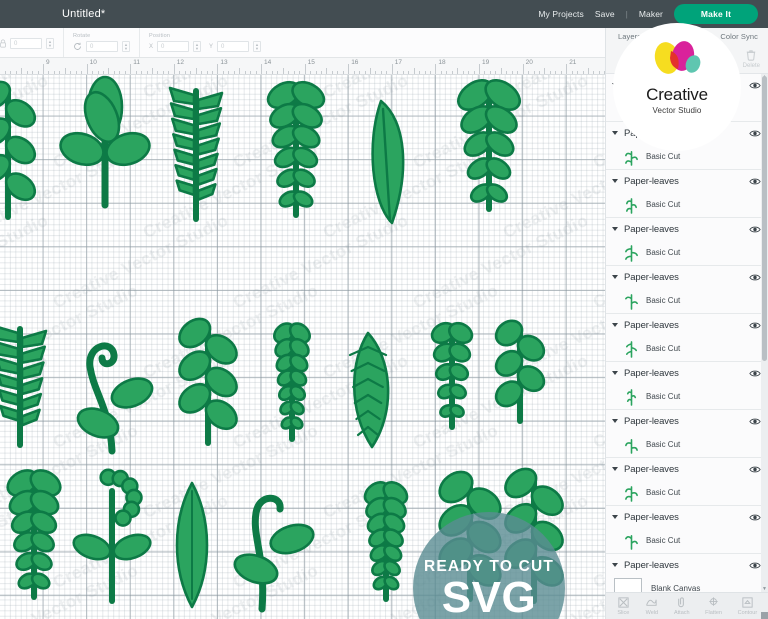 This screenshot has height=619, width=768. I want to click on layer-group: Paper-leaves Blank Canvas, so click(687, 573).